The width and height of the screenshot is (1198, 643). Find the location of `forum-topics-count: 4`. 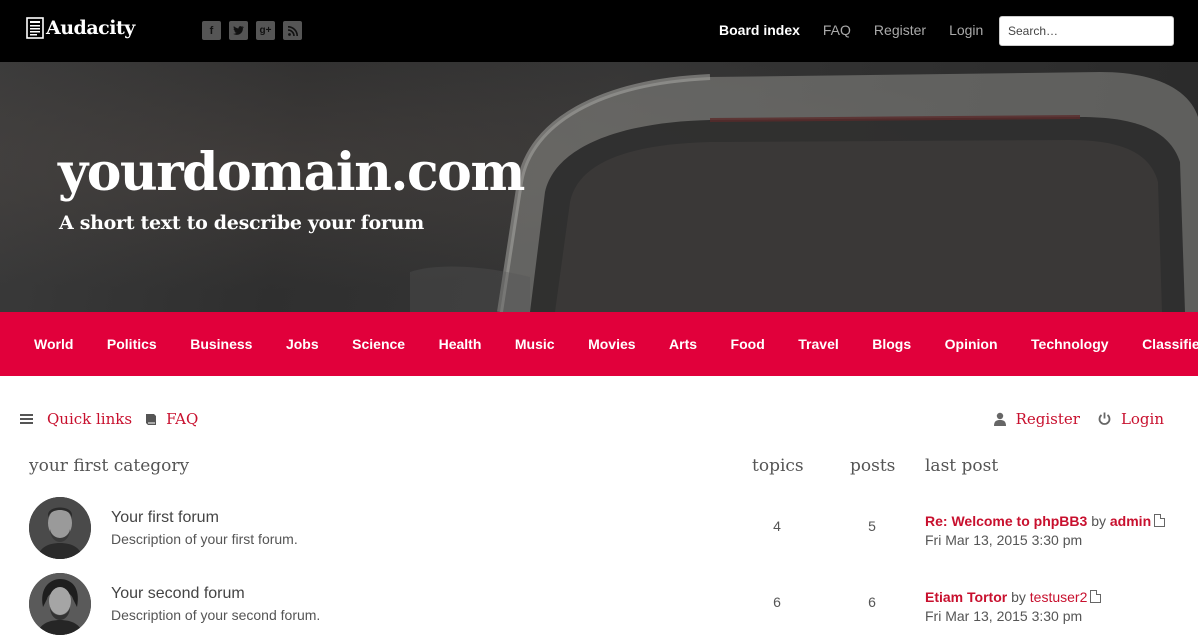

forum-topics-count: 4 is located at coordinates (777, 526).